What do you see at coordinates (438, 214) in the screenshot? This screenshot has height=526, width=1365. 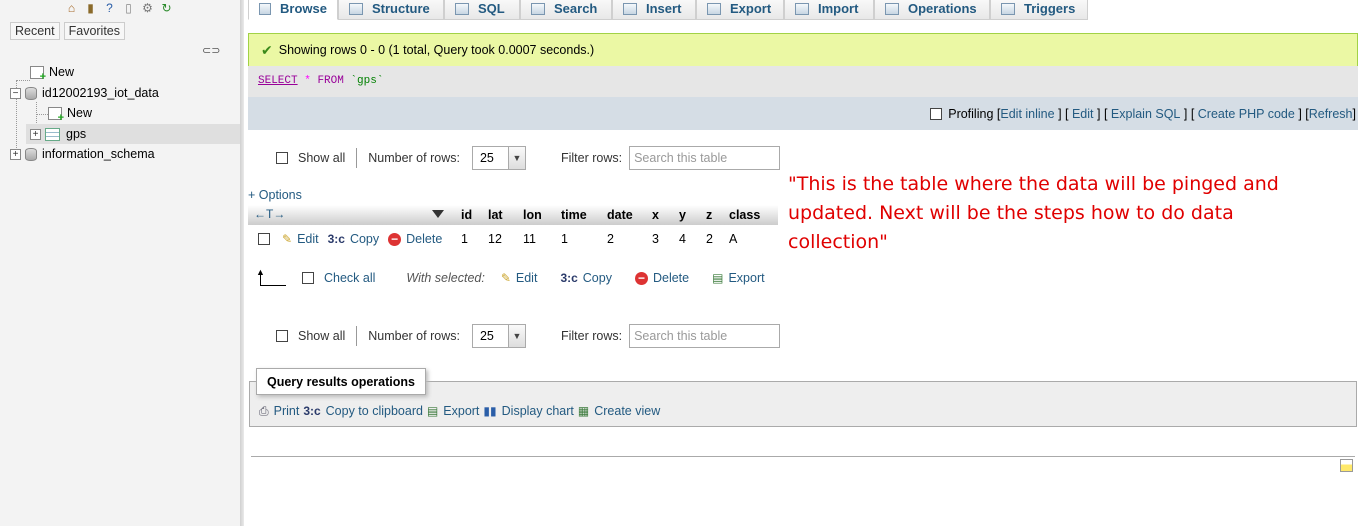 I see `sort-arrow-icon` at bounding box center [438, 214].